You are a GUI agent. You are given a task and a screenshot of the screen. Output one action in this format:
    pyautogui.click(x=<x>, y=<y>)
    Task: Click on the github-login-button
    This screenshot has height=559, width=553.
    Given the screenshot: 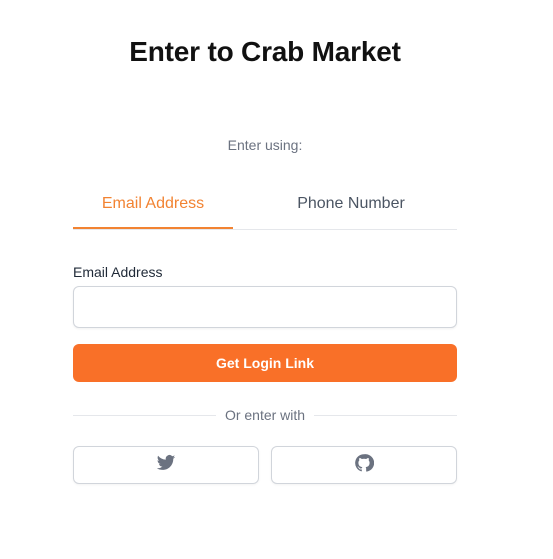 What is the action you would take?
    pyautogui.click(x=364, y=465)
    